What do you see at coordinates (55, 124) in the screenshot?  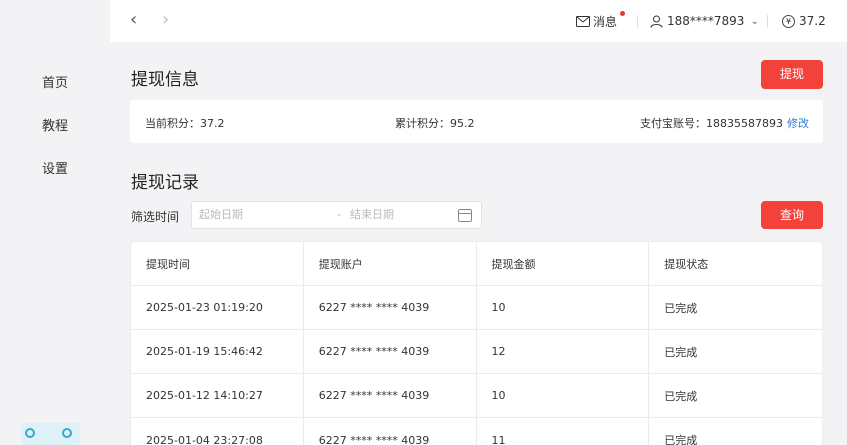 I see `sidebar-item-tutorial: 教程` at bounding box center [55, 124].